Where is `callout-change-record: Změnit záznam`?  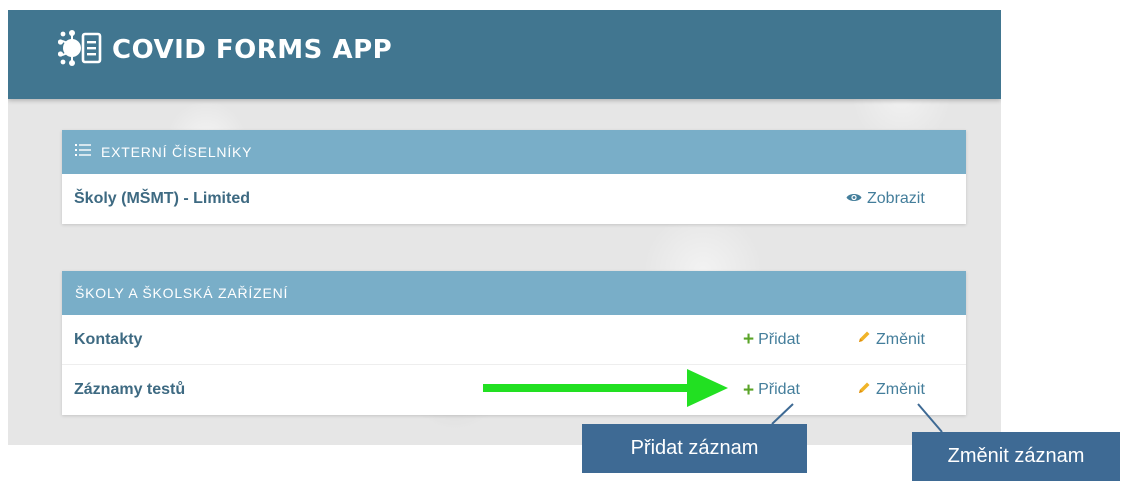
callout-change-record: Změnit záznam is located at coordinates (1016, 456).